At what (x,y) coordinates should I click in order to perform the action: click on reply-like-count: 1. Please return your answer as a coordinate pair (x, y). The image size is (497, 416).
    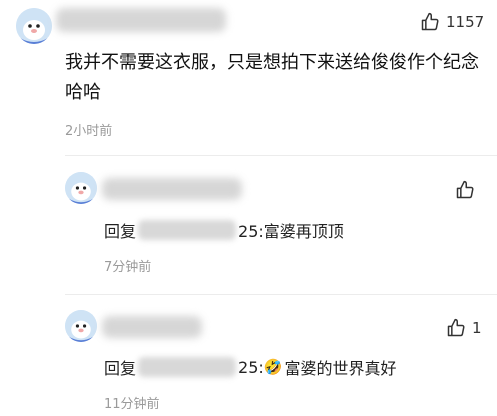
    Looking at the image, I should click on (477, 328).